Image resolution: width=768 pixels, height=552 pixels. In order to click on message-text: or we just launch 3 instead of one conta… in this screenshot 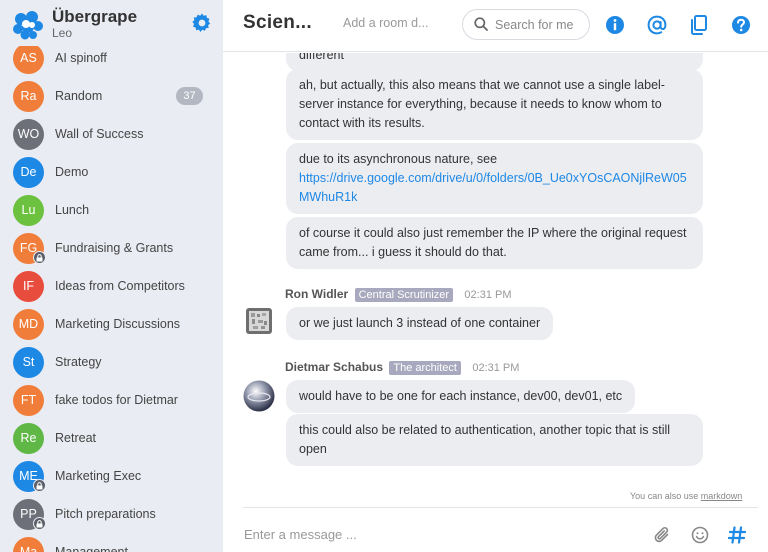, I will do `click(420, 323)`.